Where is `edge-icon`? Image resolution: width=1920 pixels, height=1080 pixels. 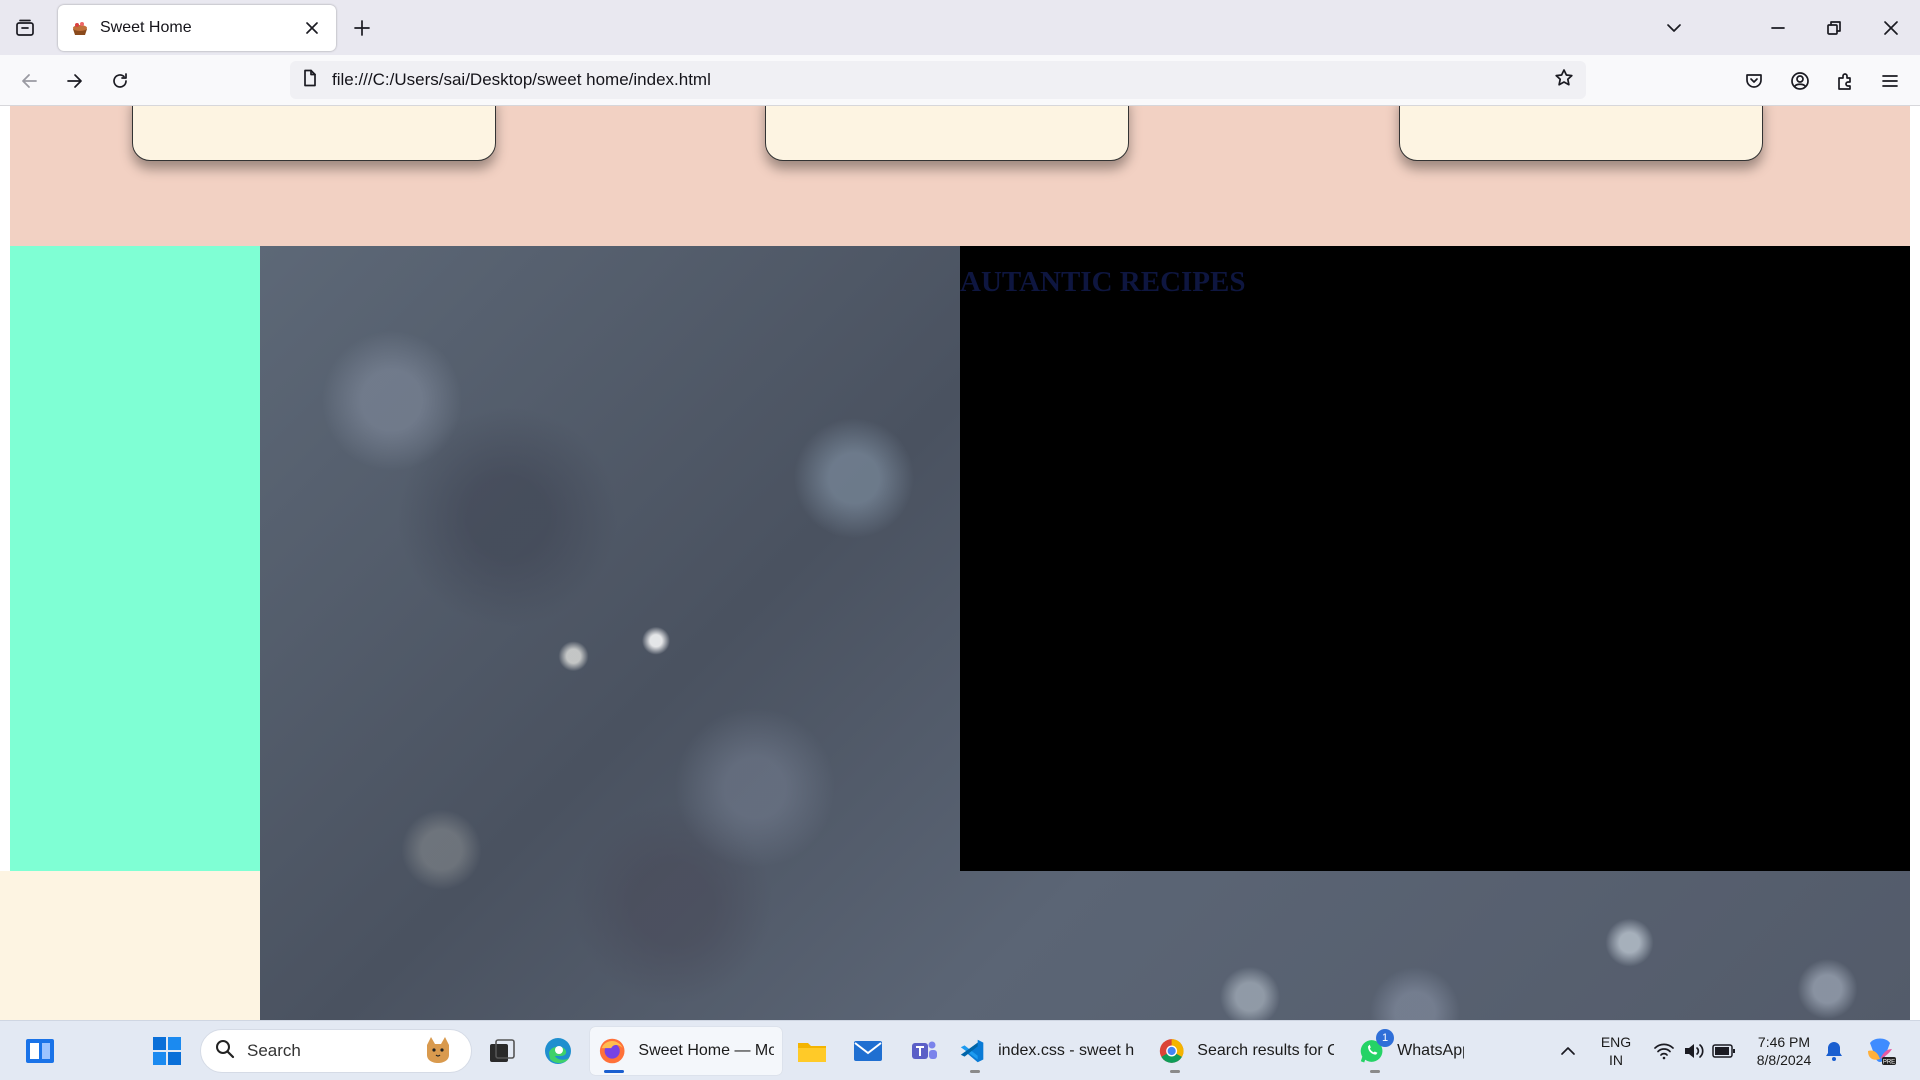 edge-icon is located at coordinates (558, 1051).